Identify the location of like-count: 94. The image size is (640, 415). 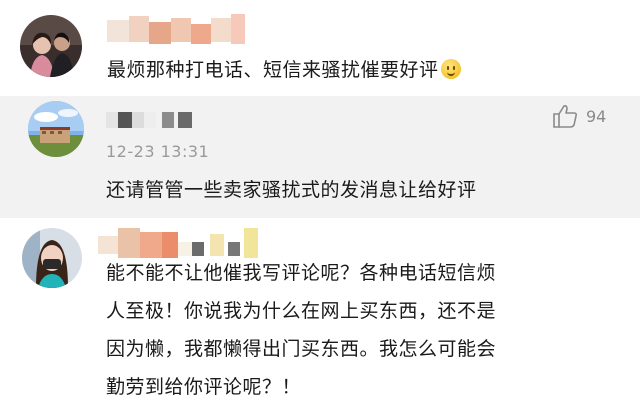
(596, 116).